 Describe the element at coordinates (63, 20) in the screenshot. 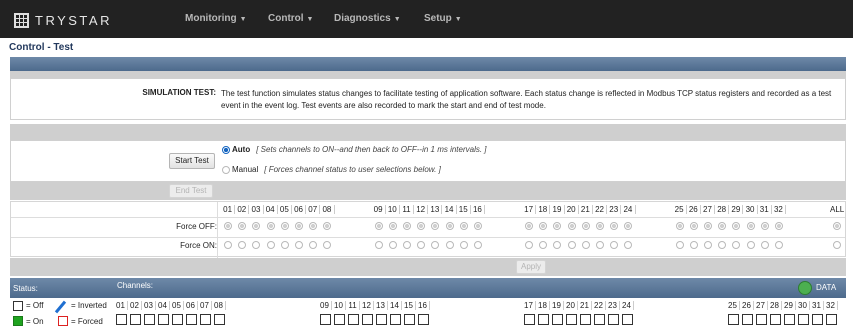

I see `brand-logo: TRYSTAR` at that location.